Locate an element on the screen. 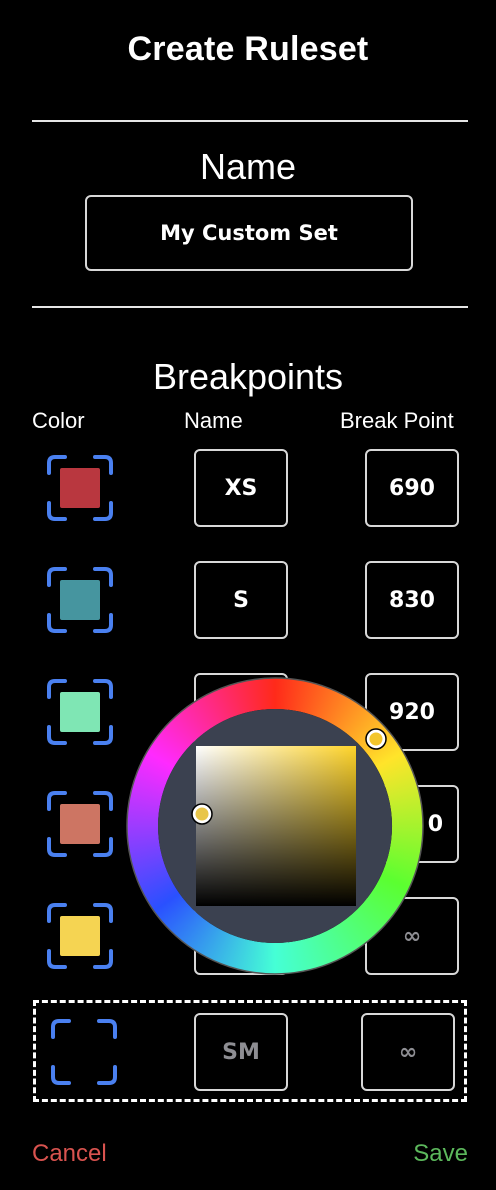 The image size is (496, 1190). name-heading: Name is located at coordinates (248, 166).